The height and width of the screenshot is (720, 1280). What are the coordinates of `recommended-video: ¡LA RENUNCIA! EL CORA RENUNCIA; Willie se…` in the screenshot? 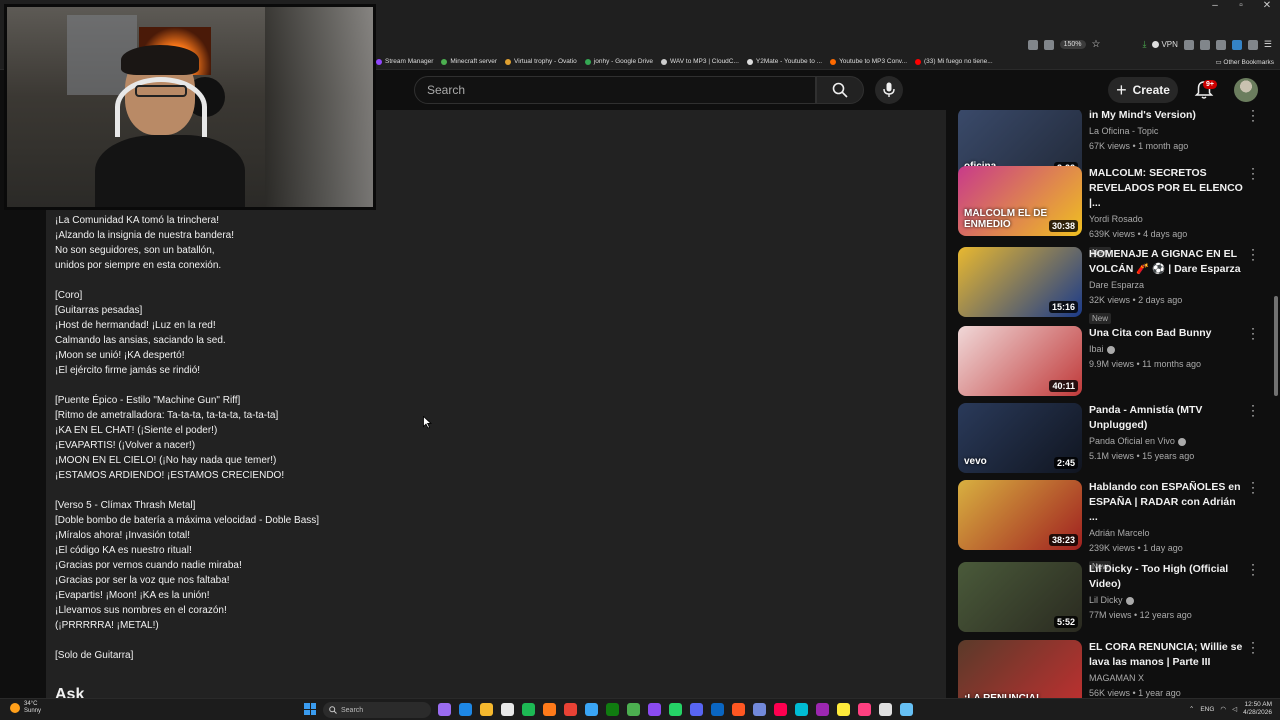 It's located at (1111, 668).